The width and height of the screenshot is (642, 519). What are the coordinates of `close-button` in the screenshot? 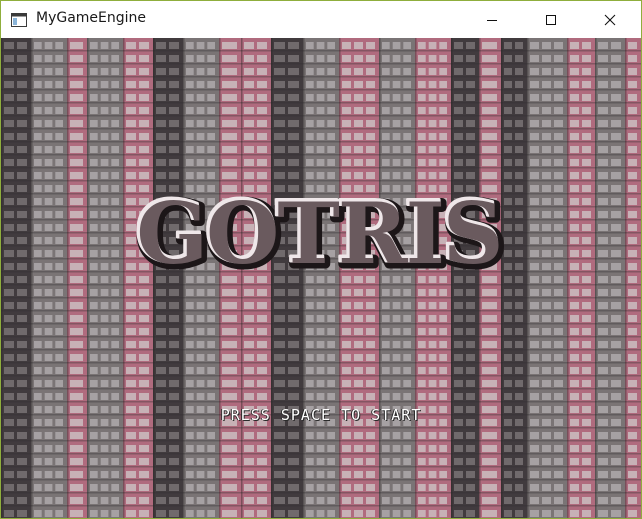 It's located at (610, 19).